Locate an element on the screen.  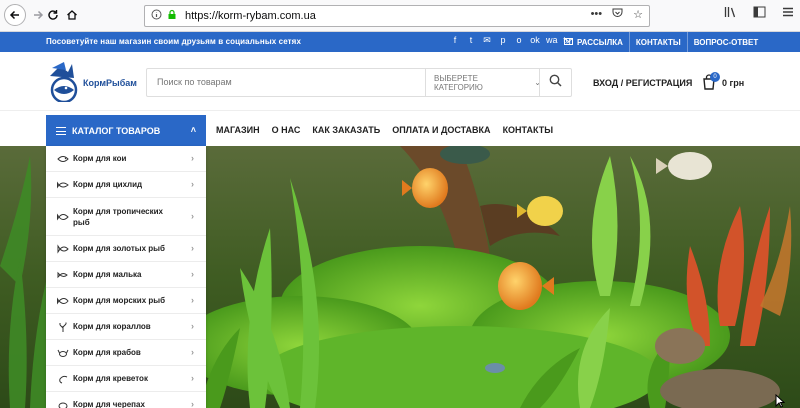
browser-toolbar: https://korm-rybam.com.ua ••• ☆ is located at coordinates (400, 16).